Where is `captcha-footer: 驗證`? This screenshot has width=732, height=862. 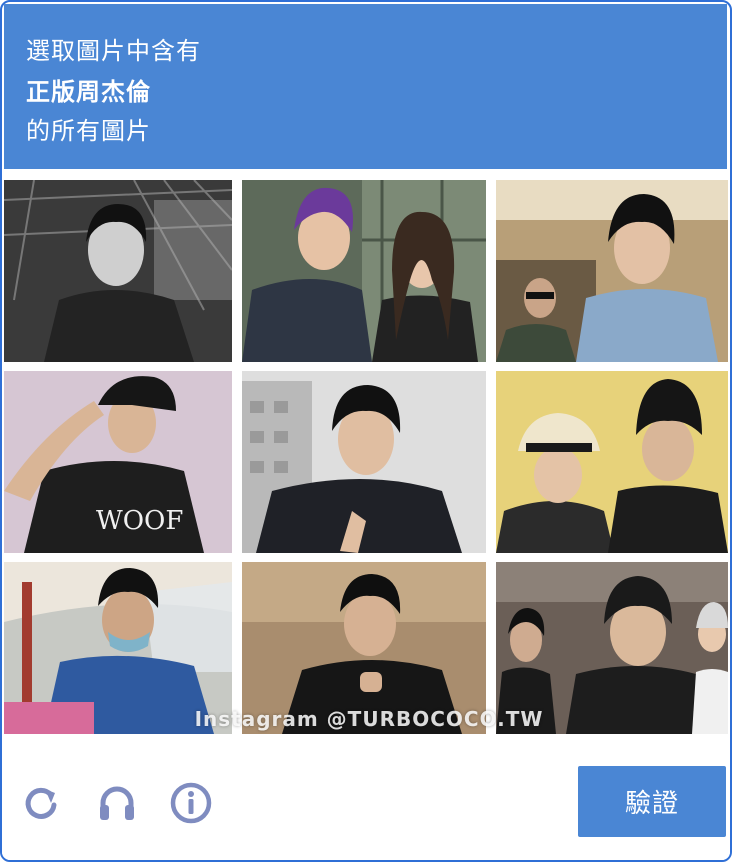
captcha-footer: 驗證 is located at coordinates (366, 799).